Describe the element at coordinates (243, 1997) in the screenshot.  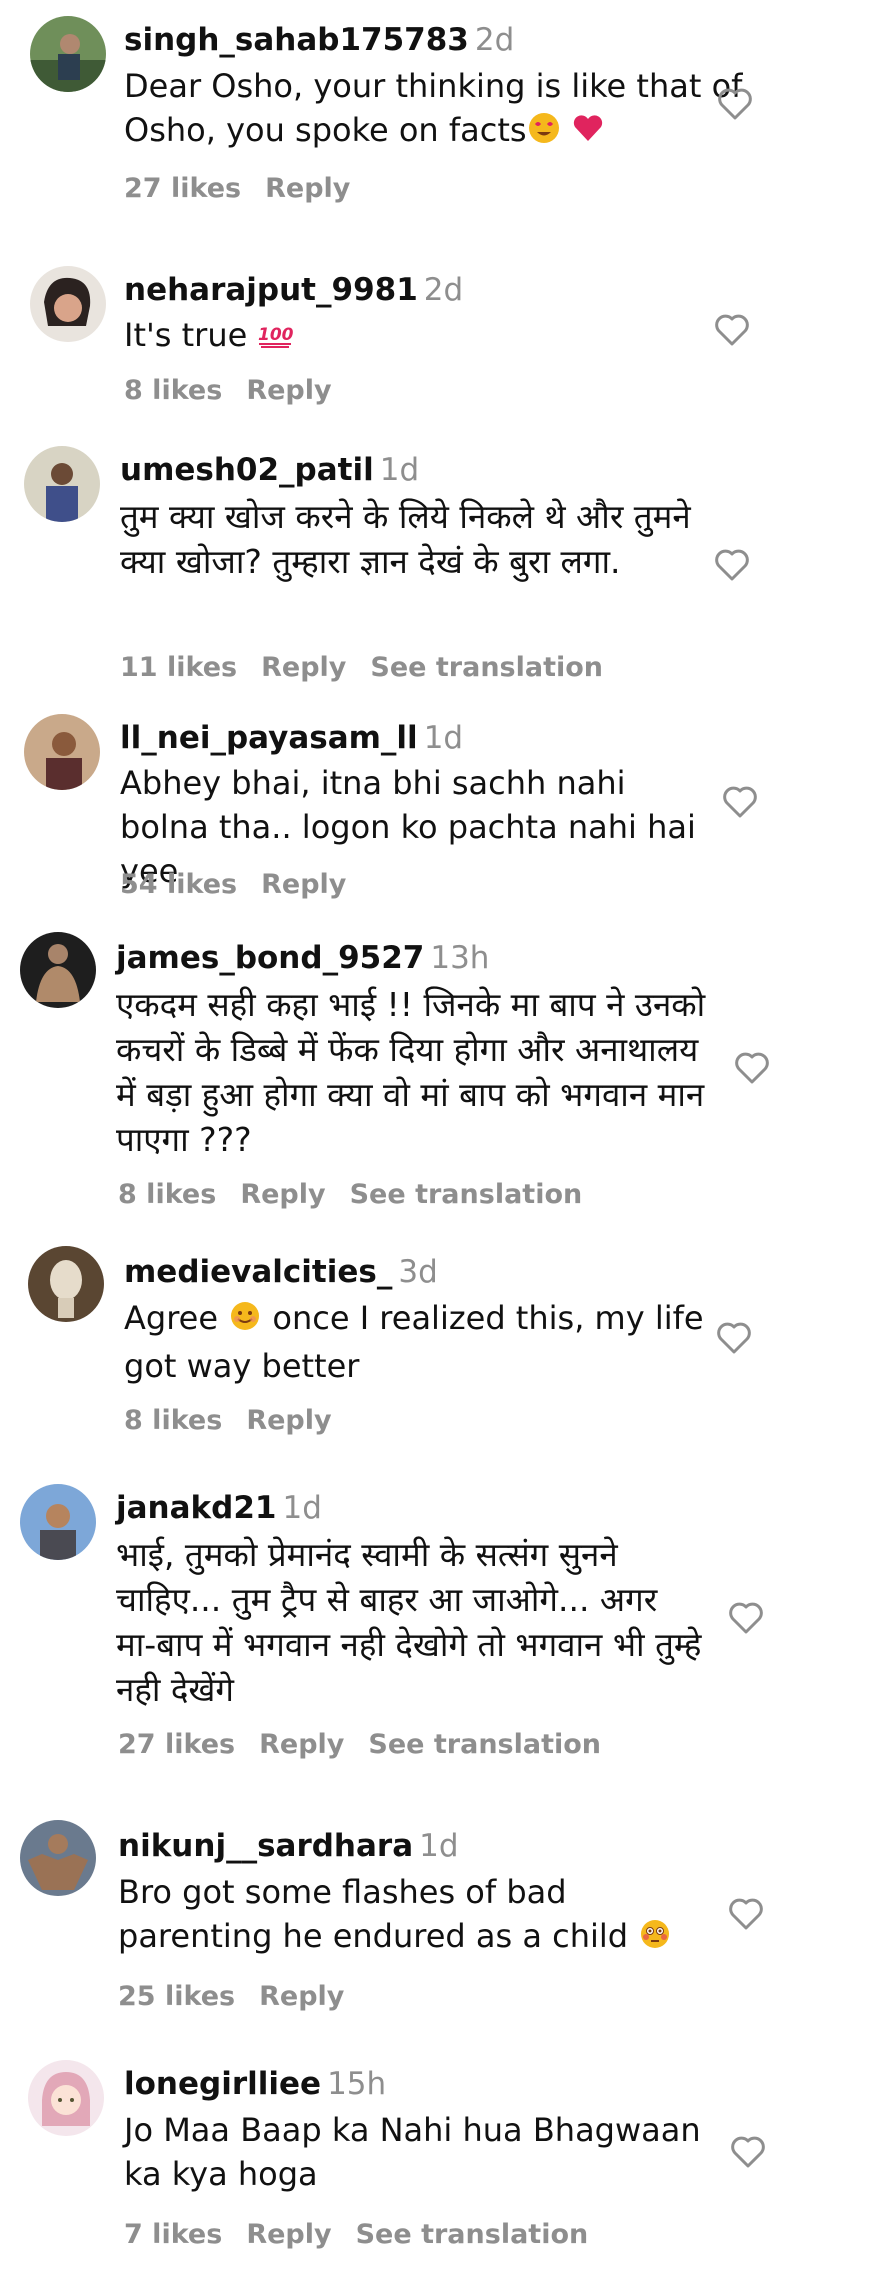
I see `comment-actions: 25 likes Reply` at that location.